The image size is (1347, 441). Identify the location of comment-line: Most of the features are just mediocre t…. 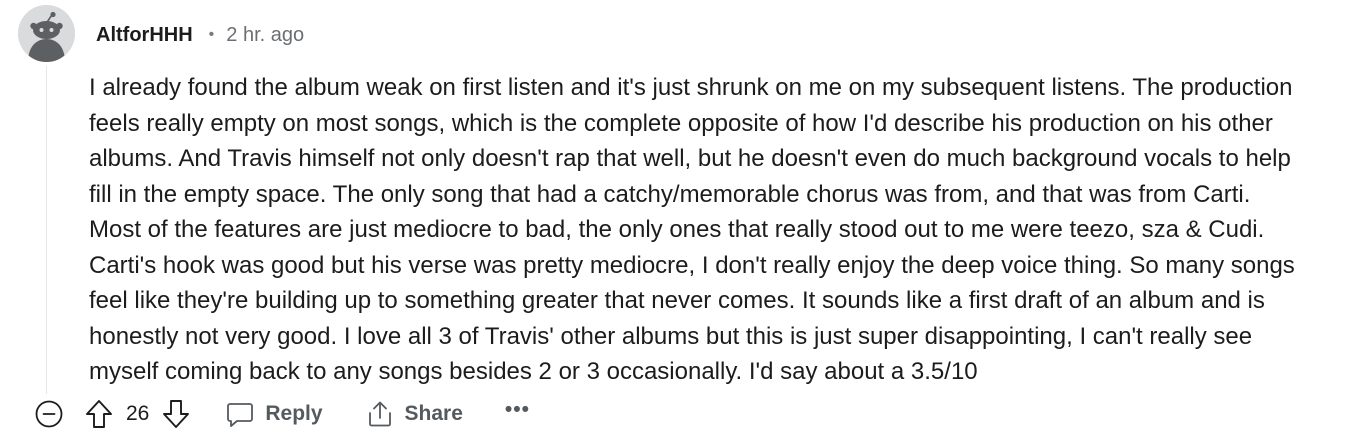
(677, 229).